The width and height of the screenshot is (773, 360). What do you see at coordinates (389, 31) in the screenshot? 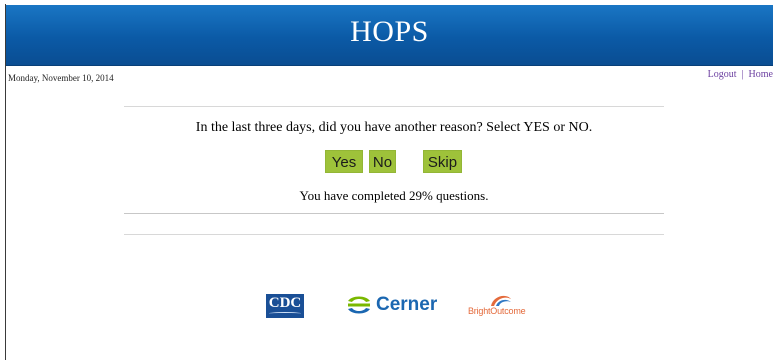
I see `app-title: HOPS` at bounding box center [389, 31].